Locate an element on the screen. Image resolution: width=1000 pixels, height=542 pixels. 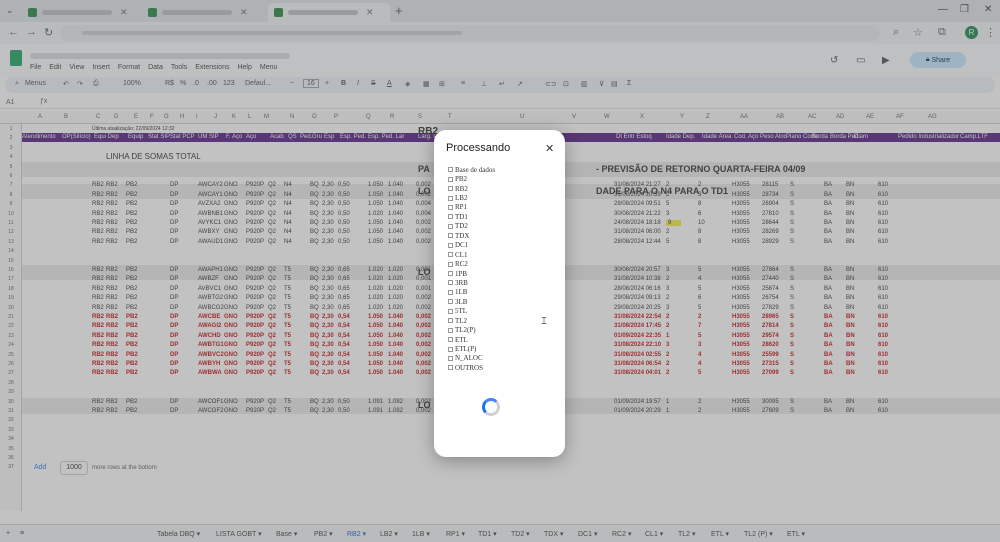
checklist-item: Base de dados is located at coordinates (471, 169).